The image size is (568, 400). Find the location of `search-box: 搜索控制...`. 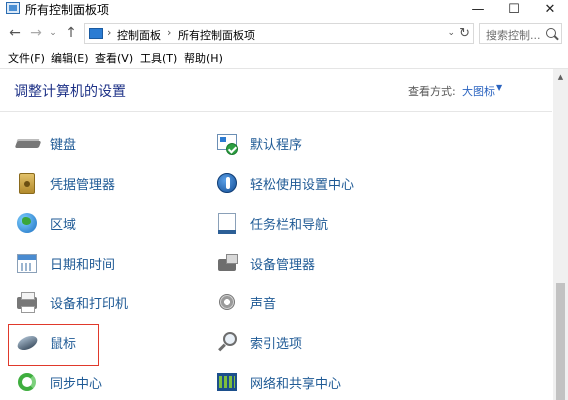

search-box: 搜索控制... is located at coordinates (520, 33).